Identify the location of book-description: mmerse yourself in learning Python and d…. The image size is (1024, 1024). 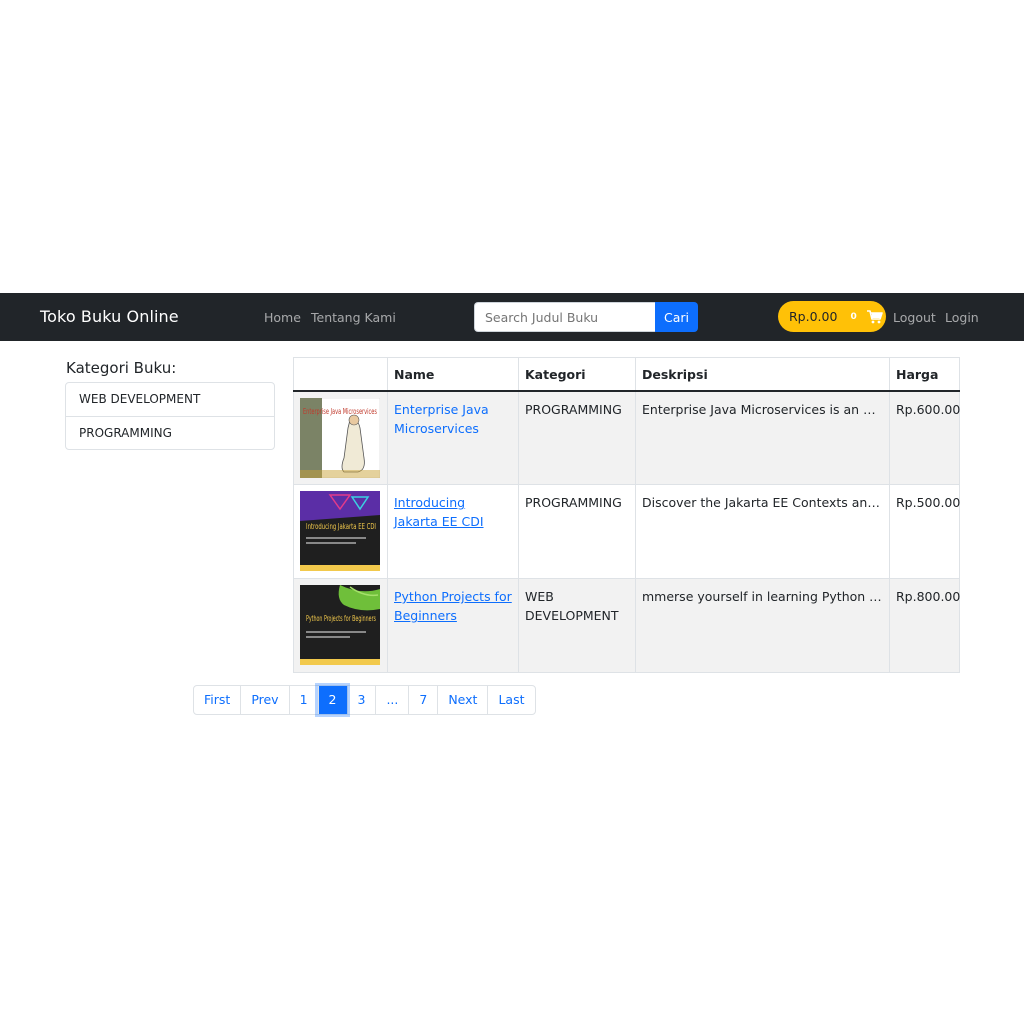
(762, 596).